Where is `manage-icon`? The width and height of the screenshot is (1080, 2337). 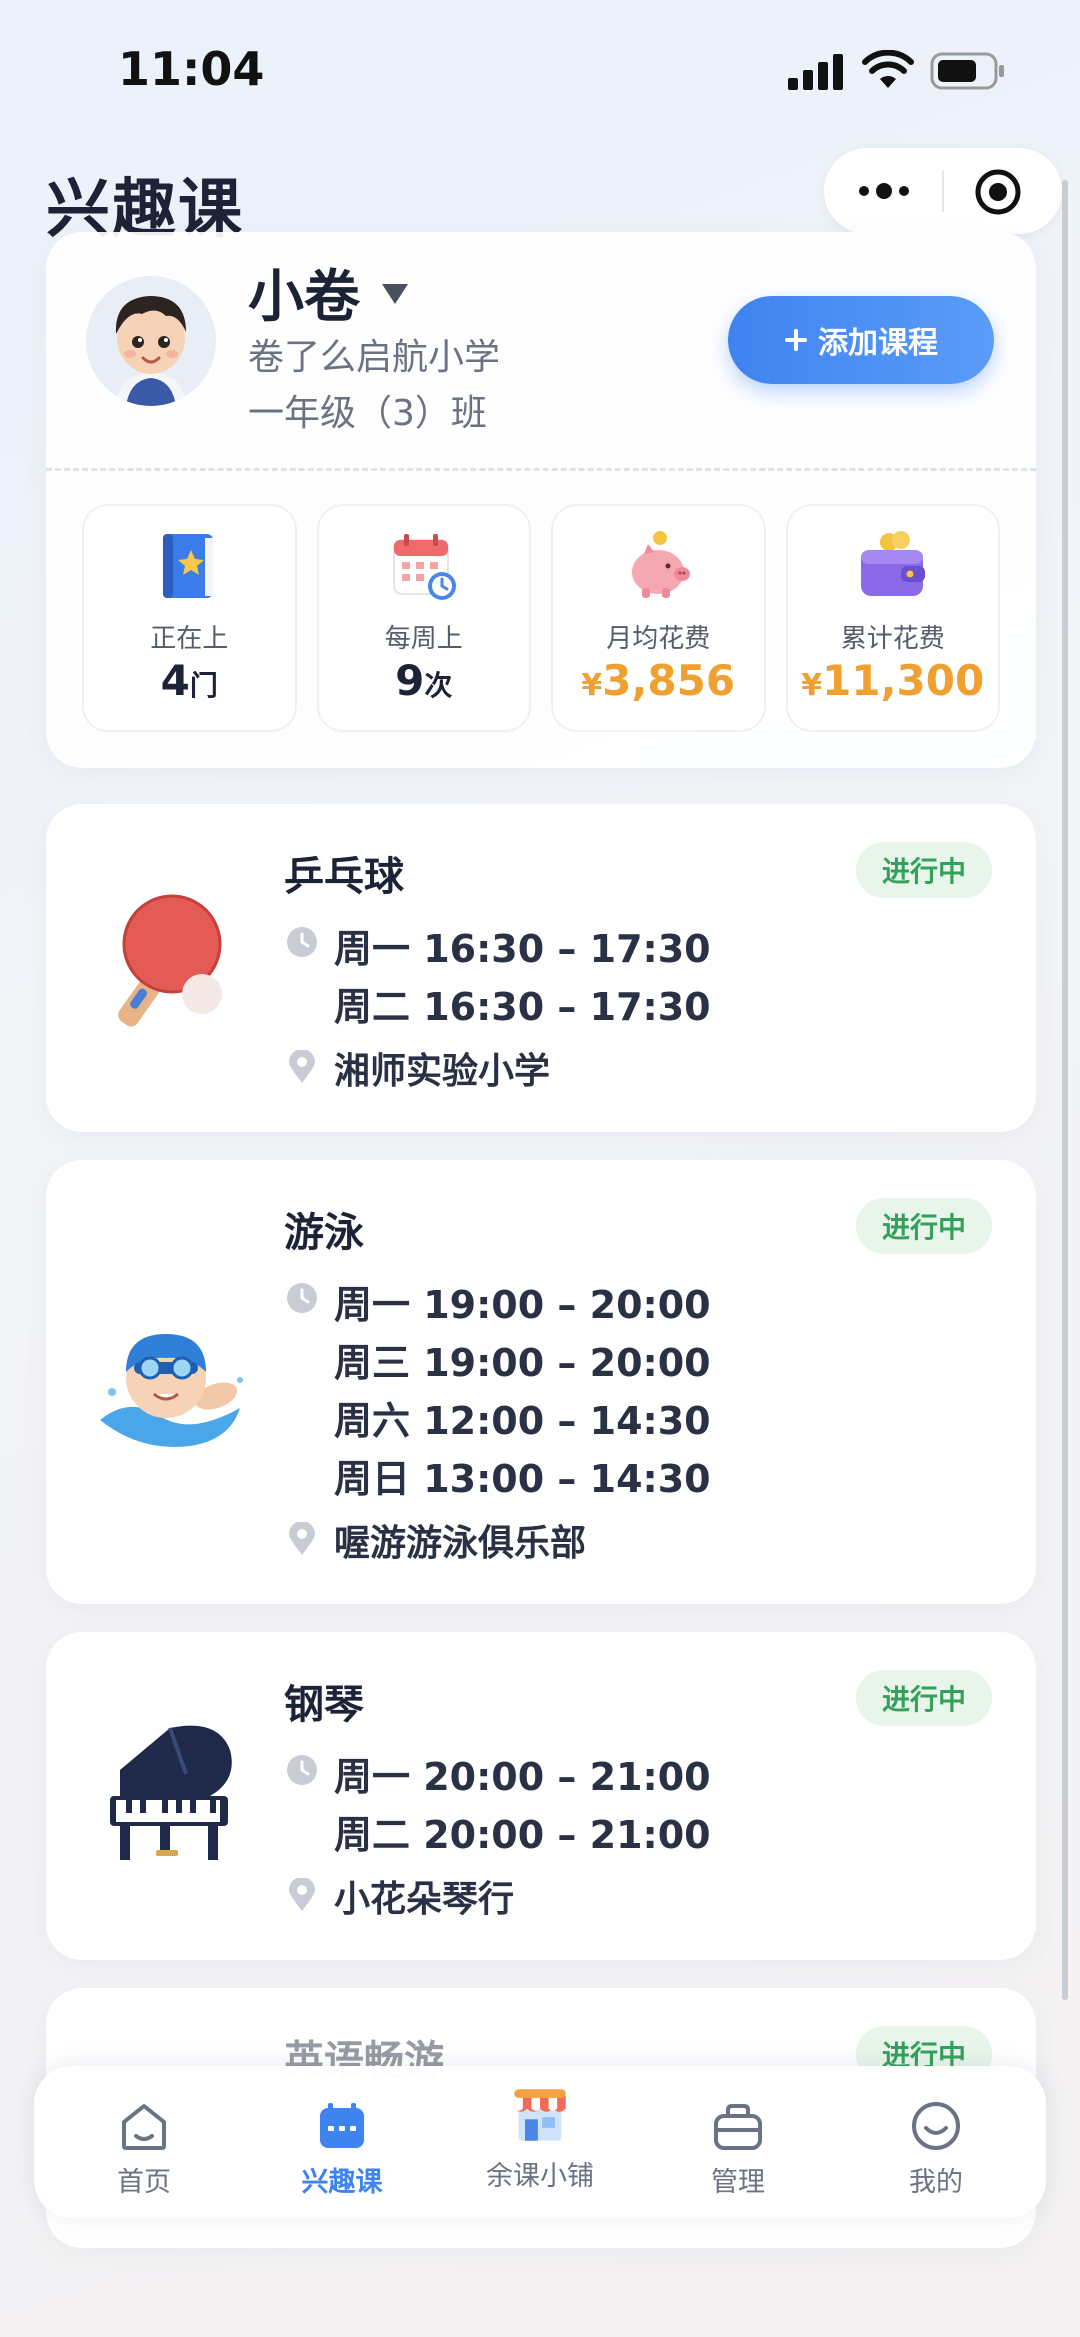 manage-icon is located at coordinates (738, 2127).